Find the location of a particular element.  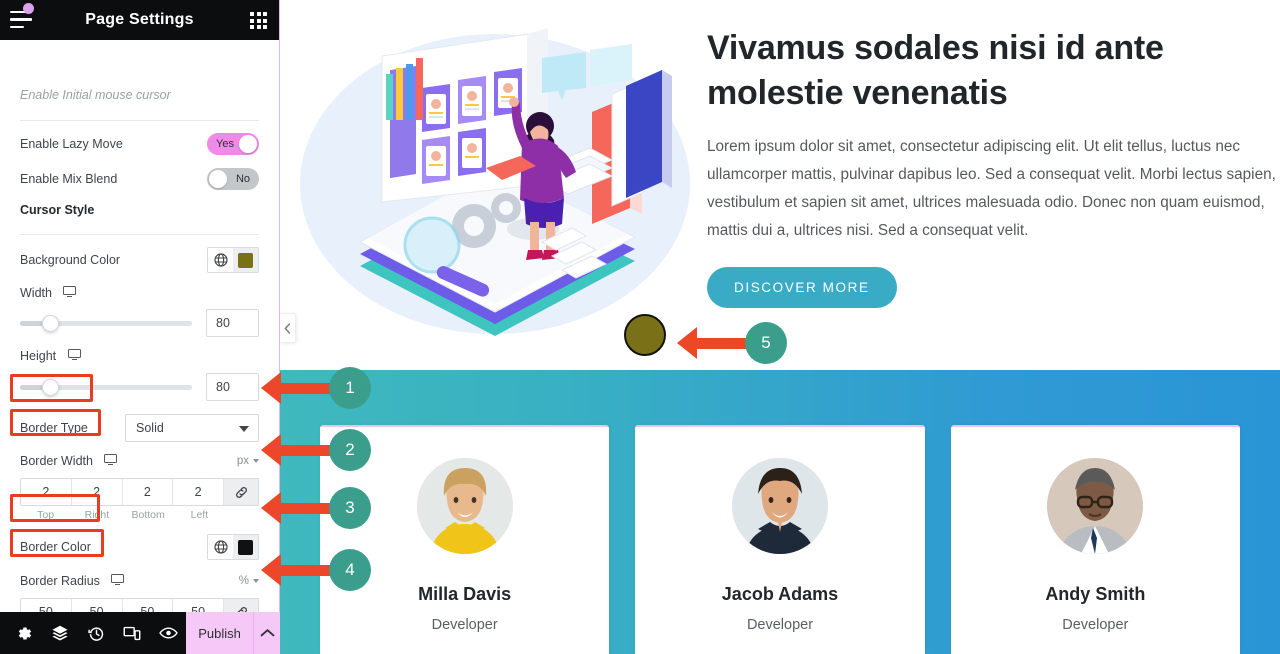

team-card: Andy Smith Developer is located at coordinates (1095, 539).